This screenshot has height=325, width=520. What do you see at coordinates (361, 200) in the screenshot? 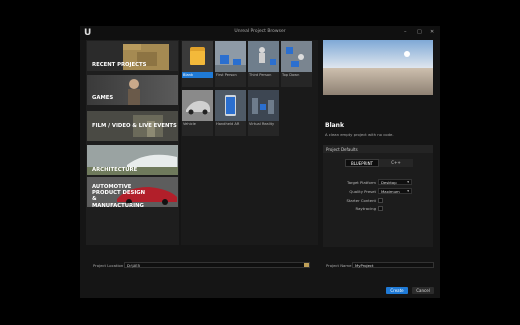
I see `starter-content-label: Starter Content` at bounding box center [361, 200].